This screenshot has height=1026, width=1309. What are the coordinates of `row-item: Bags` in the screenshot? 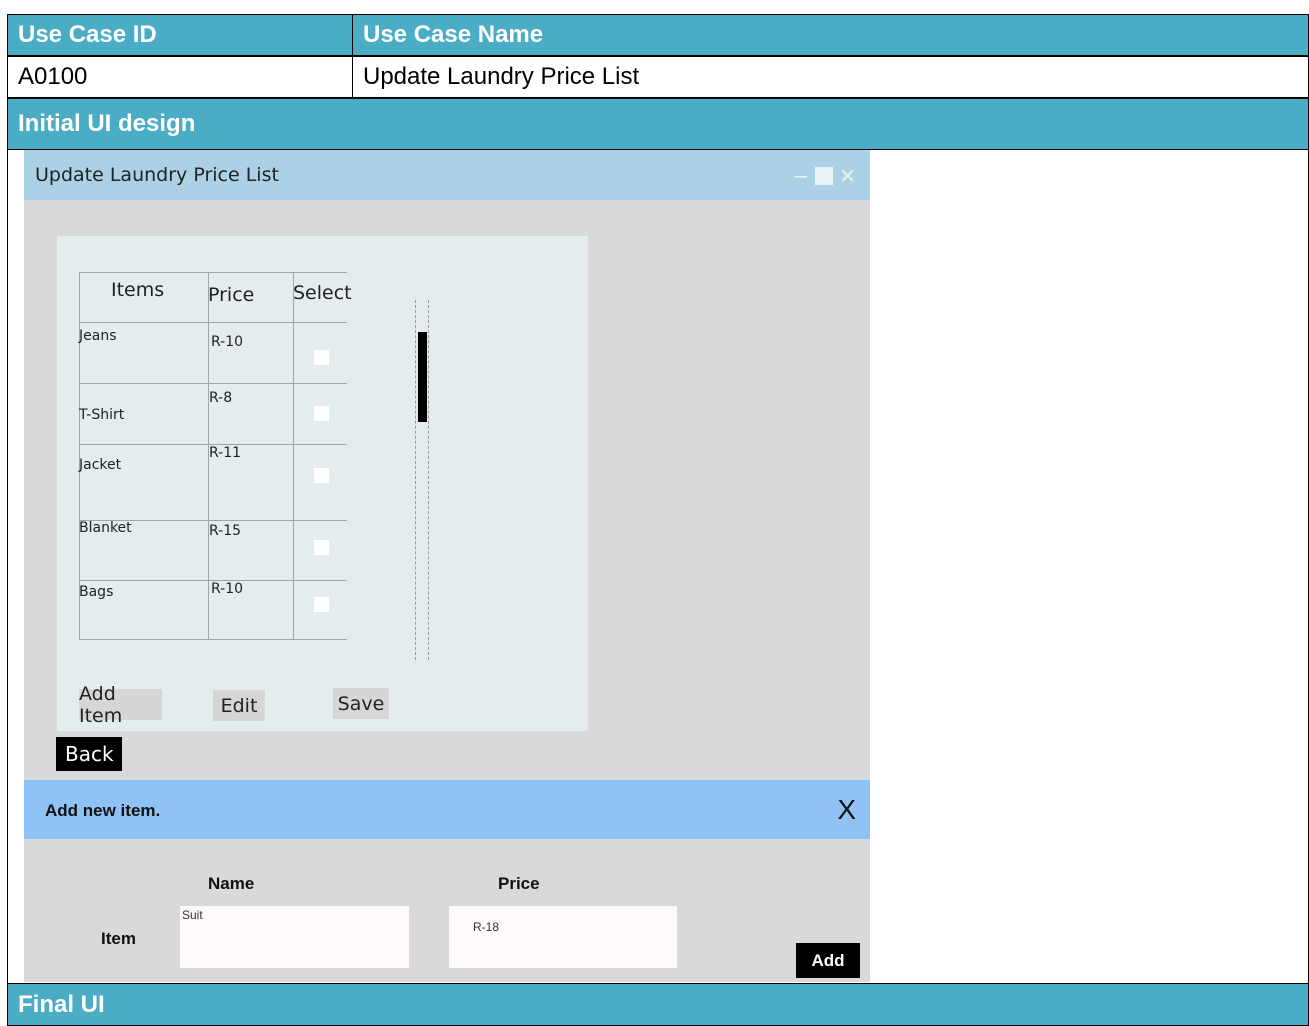 It's located at (96, 592).